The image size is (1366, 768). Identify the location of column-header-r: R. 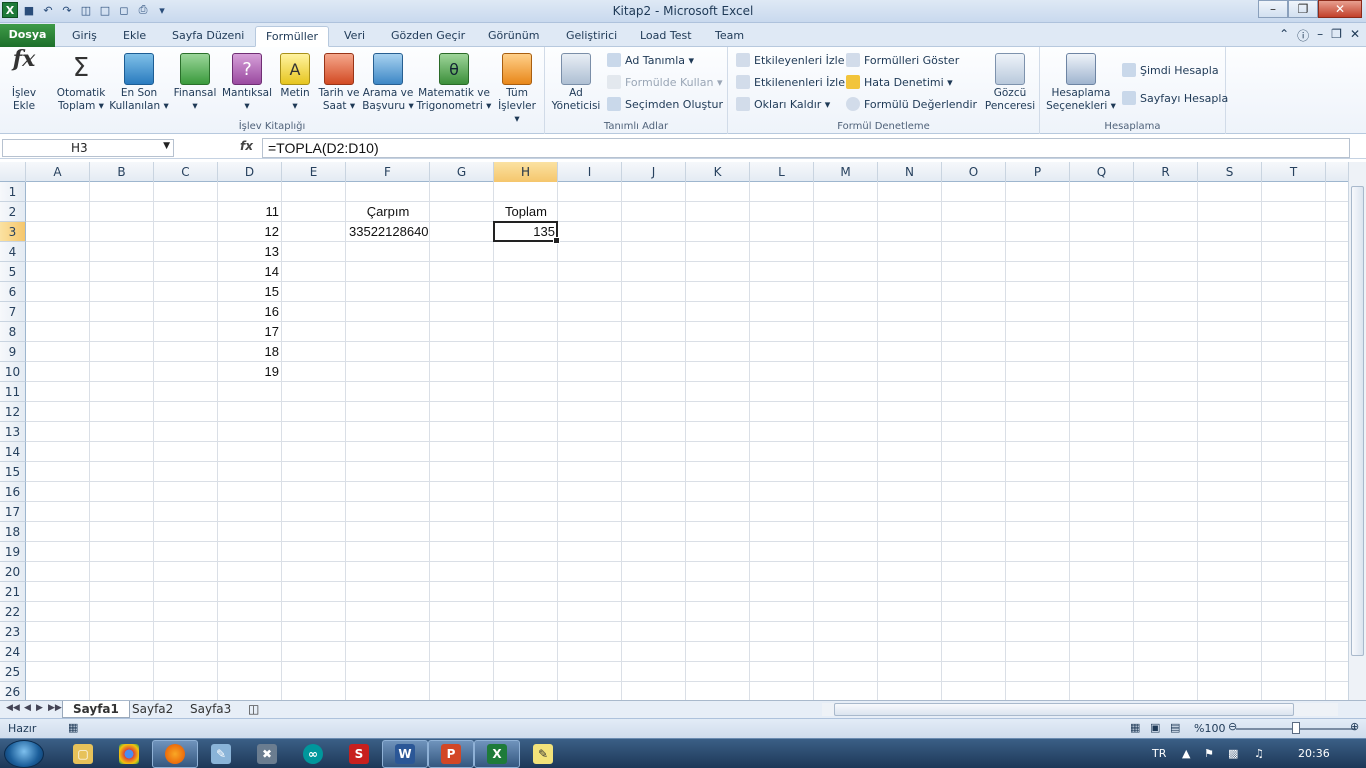
(1166, 172).